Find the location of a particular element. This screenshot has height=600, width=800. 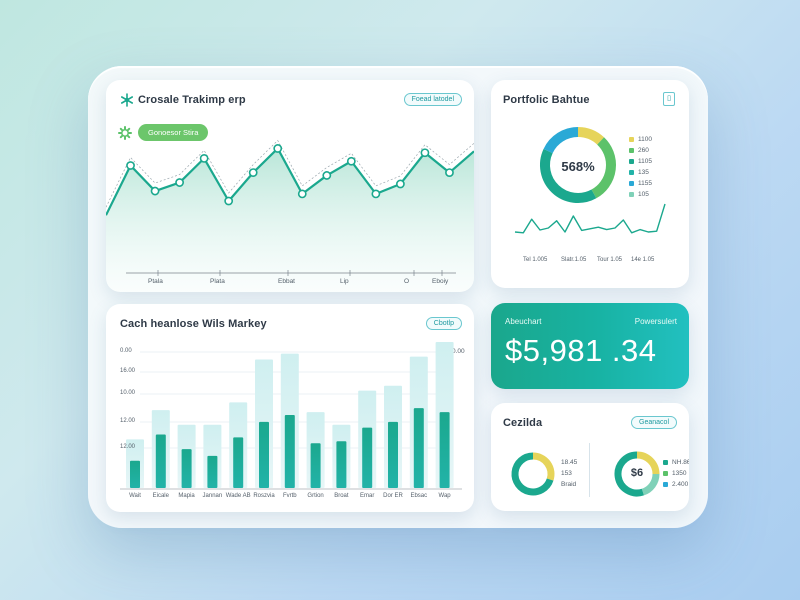

portfolio-x-tick-label: Tel 1.005 is located at coordinates (535, 260).